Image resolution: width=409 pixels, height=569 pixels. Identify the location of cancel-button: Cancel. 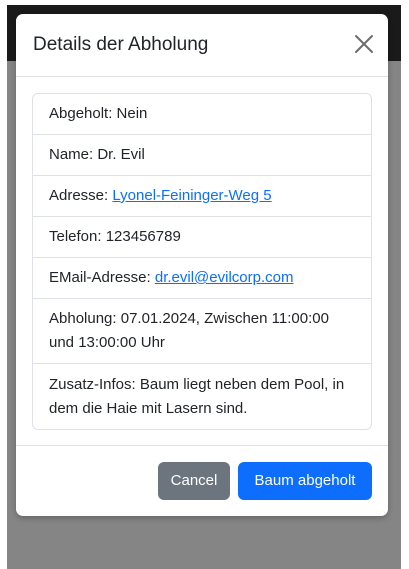
(194, 481).